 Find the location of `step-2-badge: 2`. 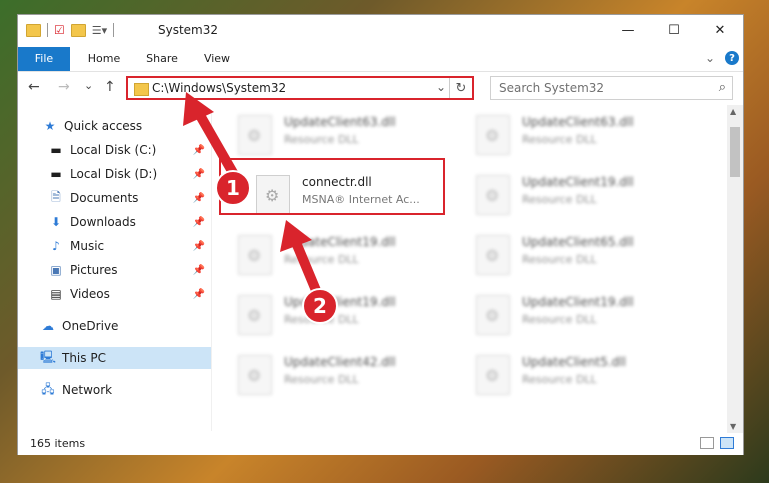

step-2-badge: 2 is located at coordinates (320, 306).